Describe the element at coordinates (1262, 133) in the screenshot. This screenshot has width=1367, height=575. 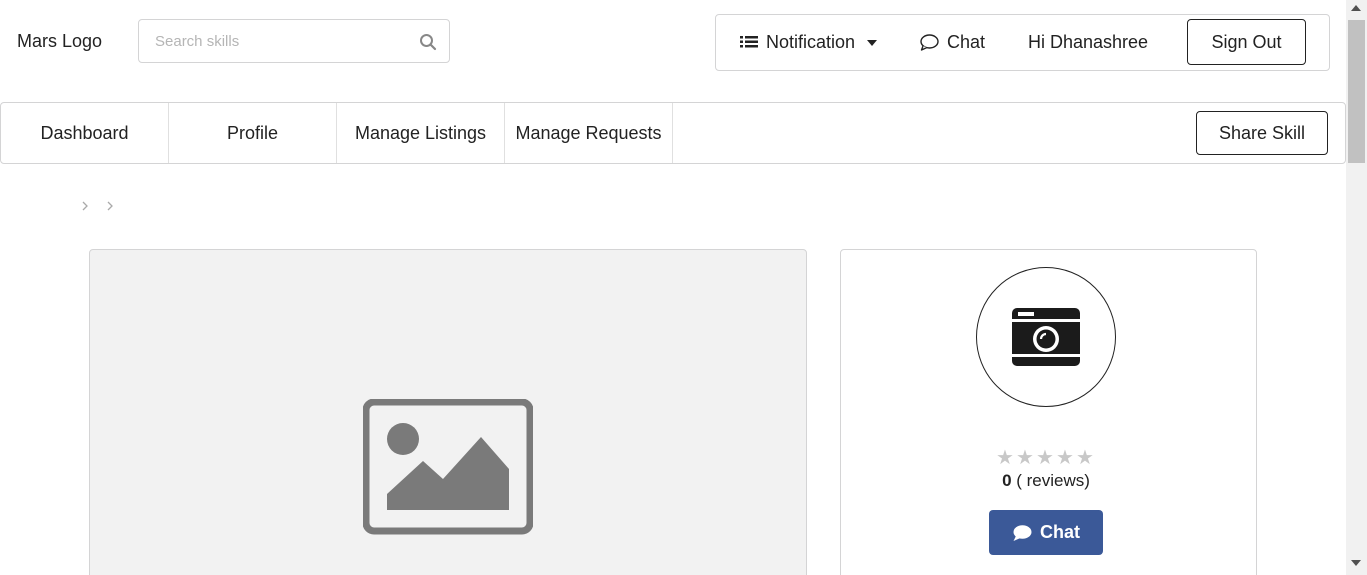
I see `share-skill-button: Share Skill` at that location.